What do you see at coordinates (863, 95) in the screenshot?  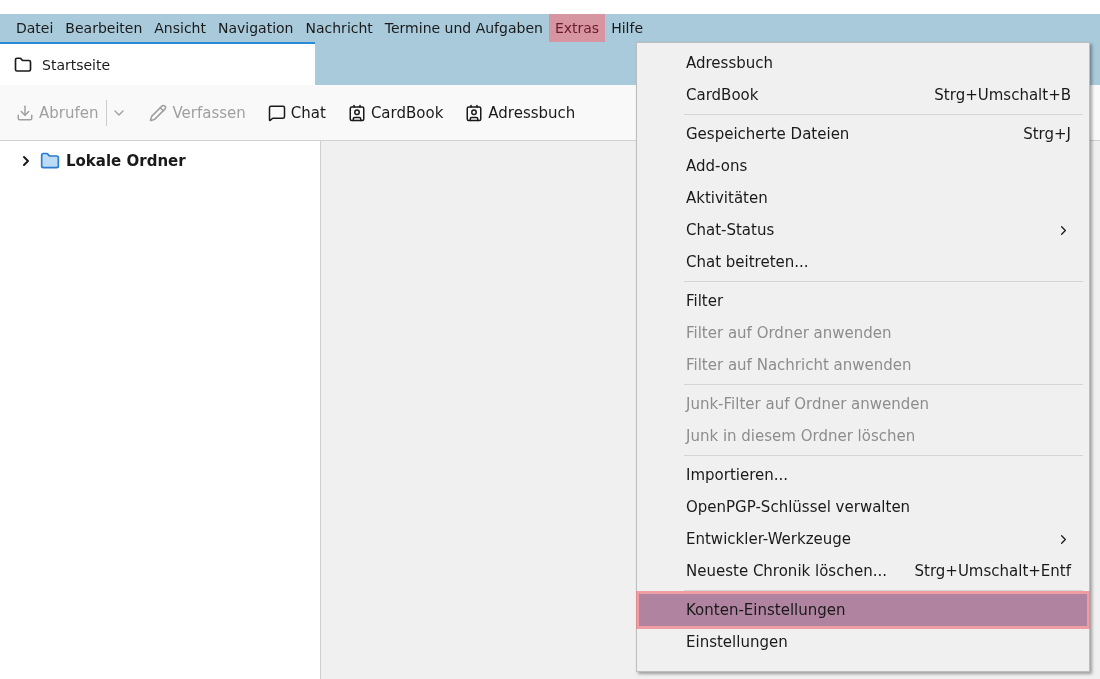 I see `menu-item: CardBook Strg+Umschalt+B` at bounding box center [863, 95].